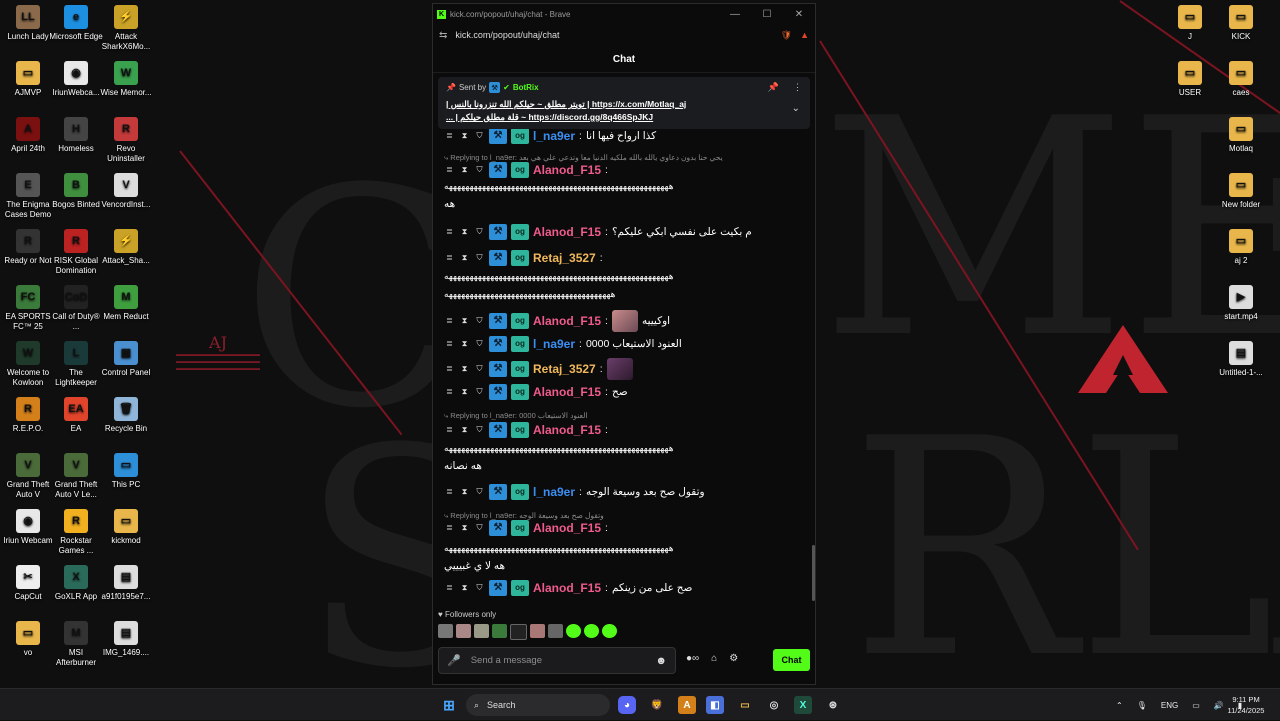  Describe the element at coordinates (796, 108) in the screenshot. I see `chevron-down-icon: ⌄` at that location.